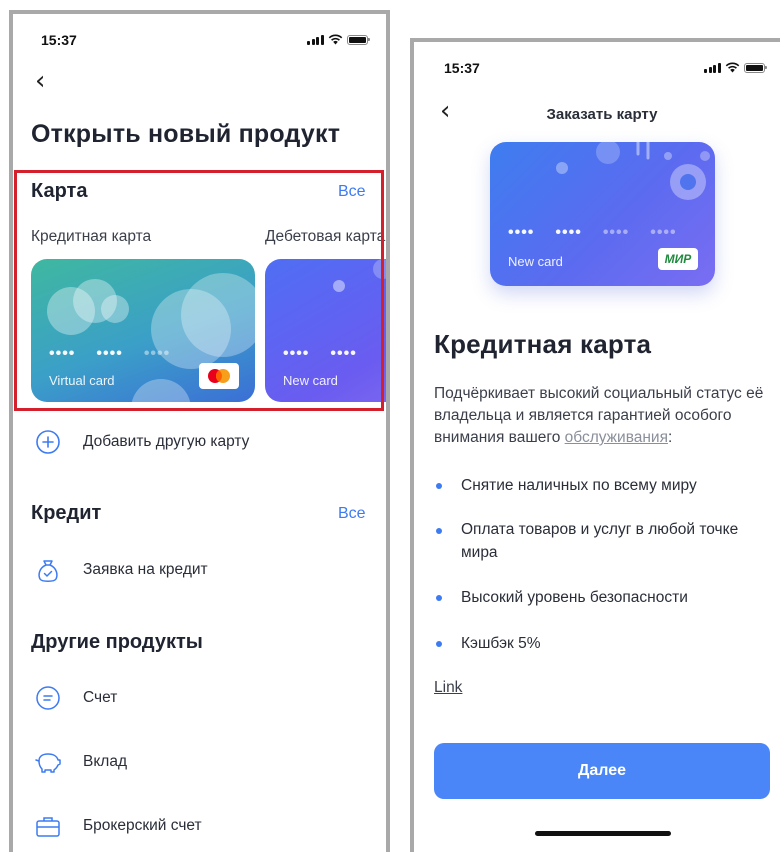 This screenshot has height=852, width=780. I want to click on credit-section-title: Кредит, so click(66, 513).